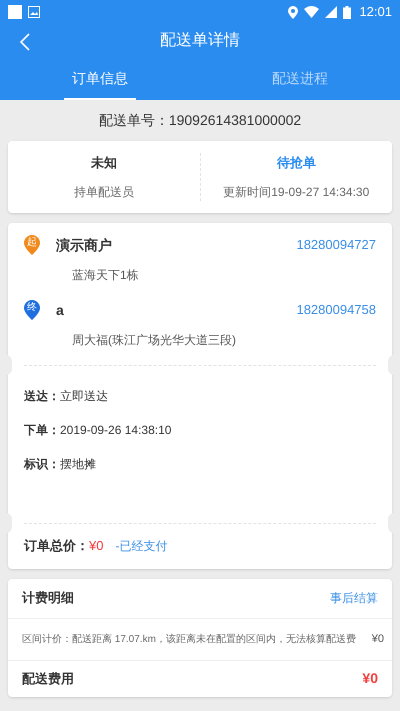  What do you see at coordinates (104, 192) in the screenshot?
I see `summary-label: 持单配送员` at bounding box center [104, 192].